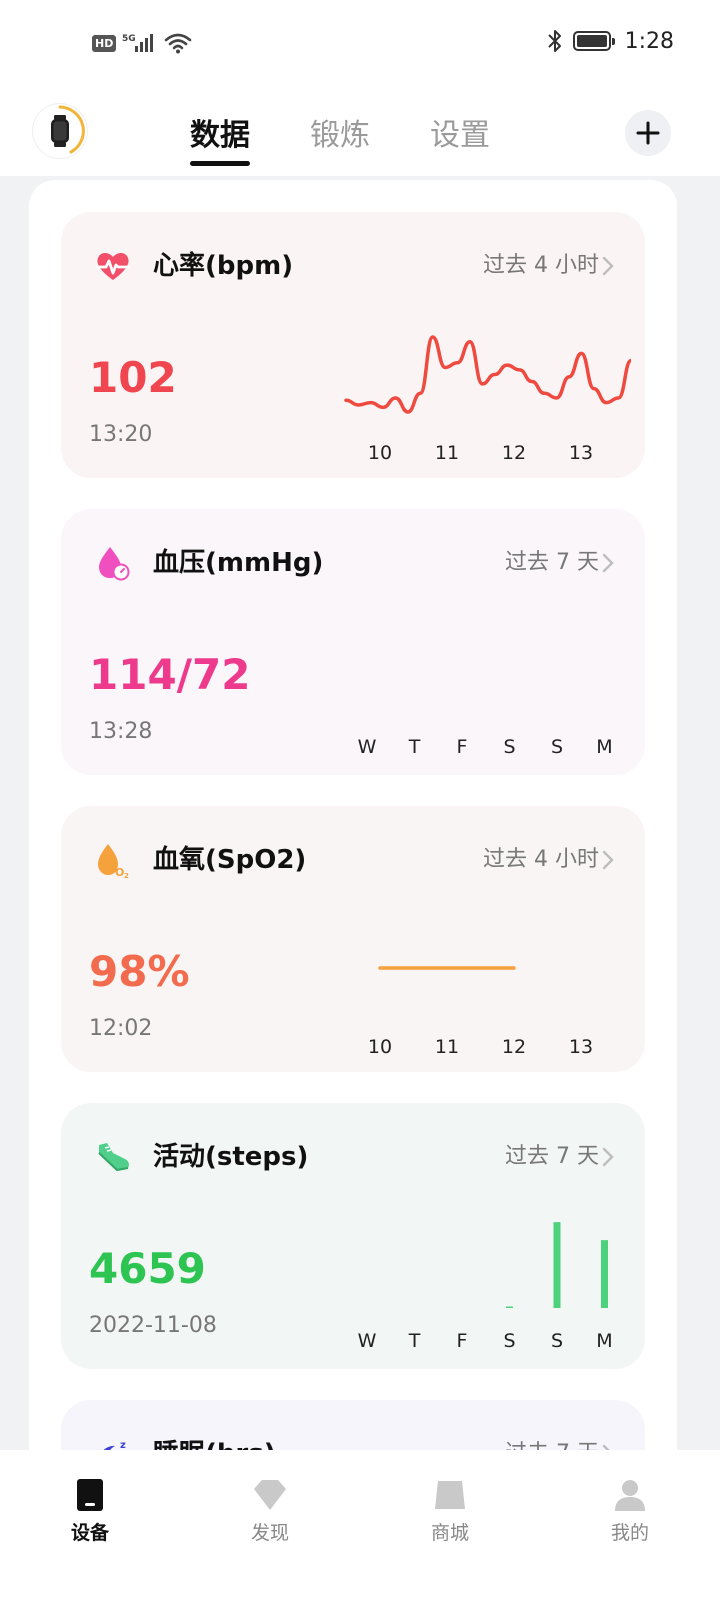  What do you see at coordinates (114, 564) in the screenshot?
I see `blood-drop-gauge-icon` at bounding box center [114, 564].